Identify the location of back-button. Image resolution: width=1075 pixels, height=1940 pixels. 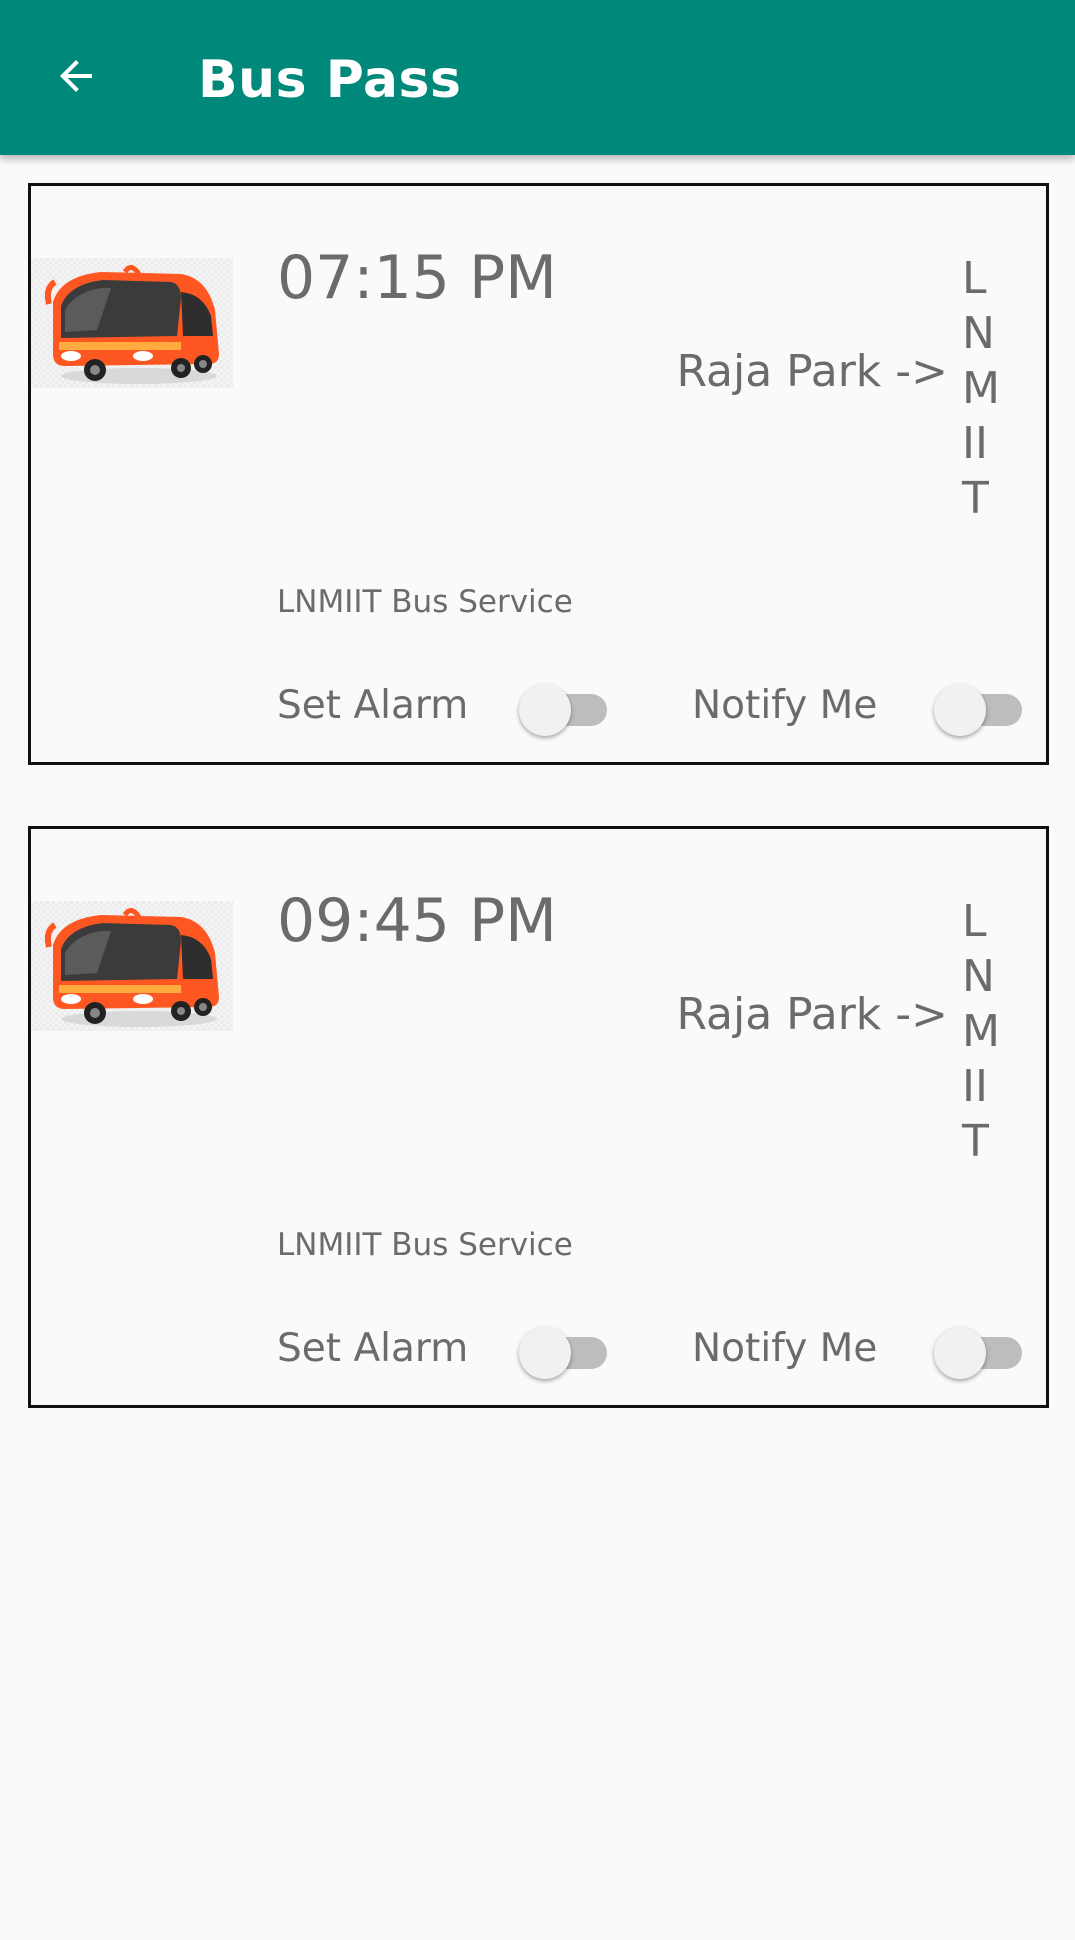
(76, 76).